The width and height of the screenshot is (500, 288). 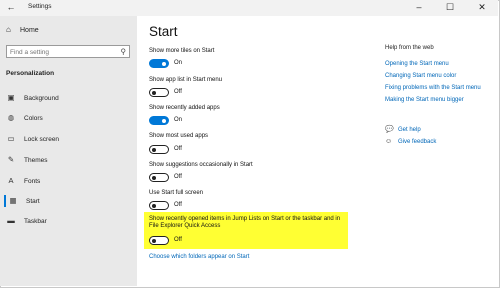 What do you see at coordinates (33, 201) in the screenshot?
I see `sidebar-item-label: Start` at bounding box center [33, 201].